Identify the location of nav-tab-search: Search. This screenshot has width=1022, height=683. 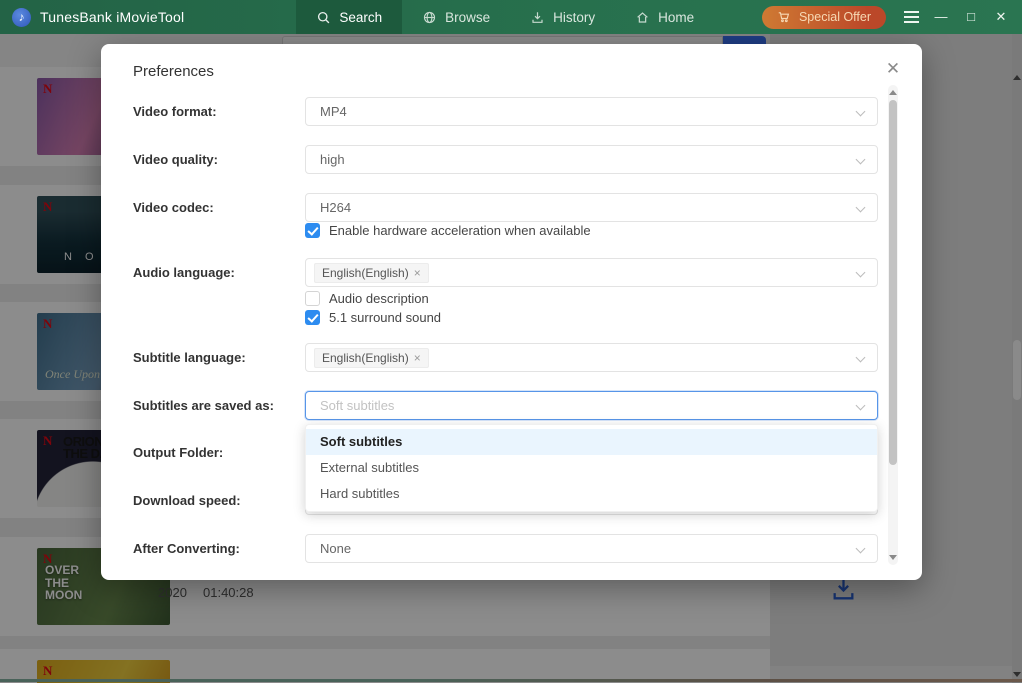
(349, 17).